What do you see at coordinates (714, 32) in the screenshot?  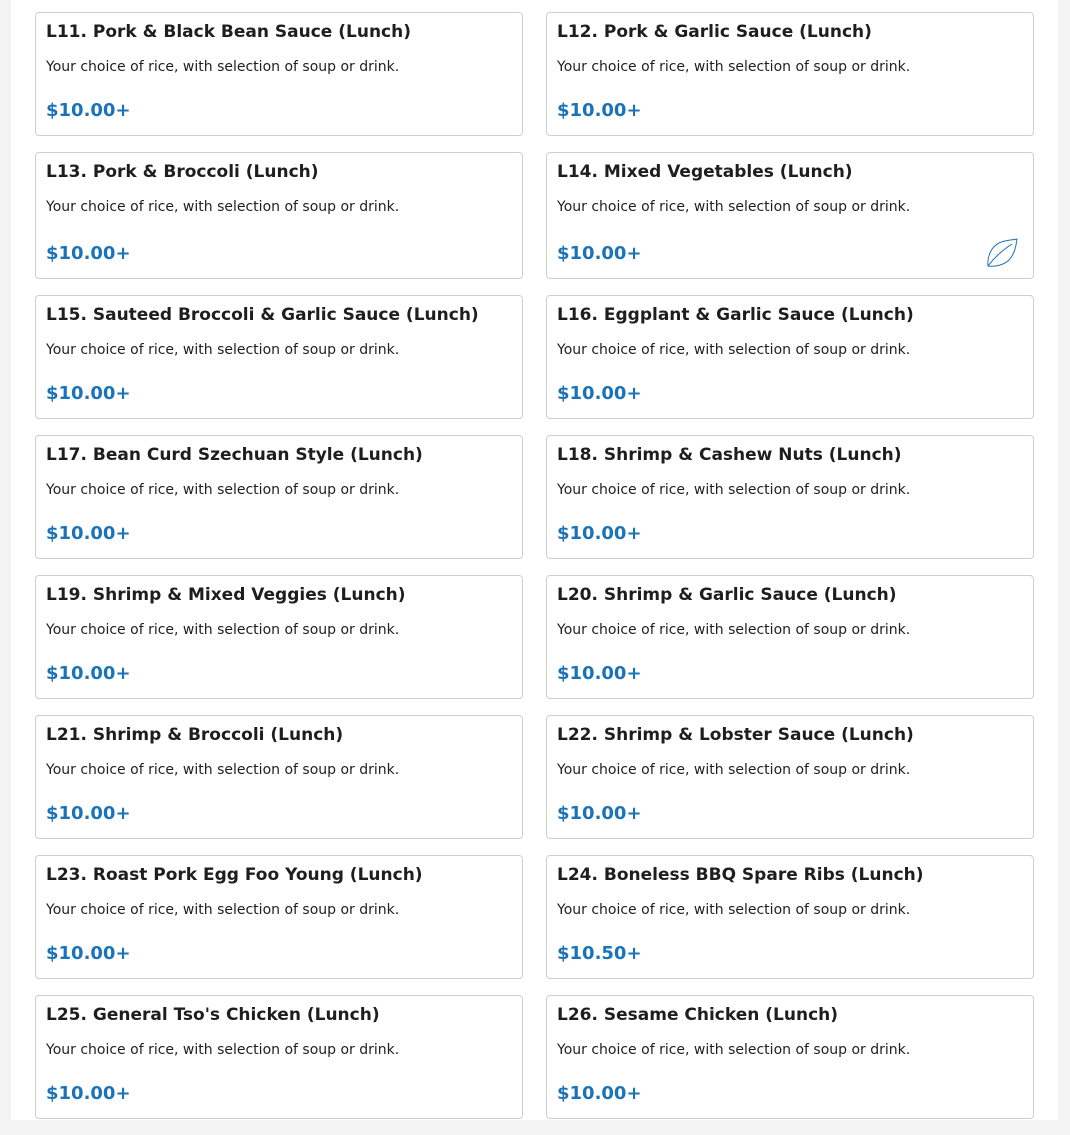 I see `menu-item-title: L12. Pork & Garlic Sauce (Lunch)` at bounding box center [714, 32].